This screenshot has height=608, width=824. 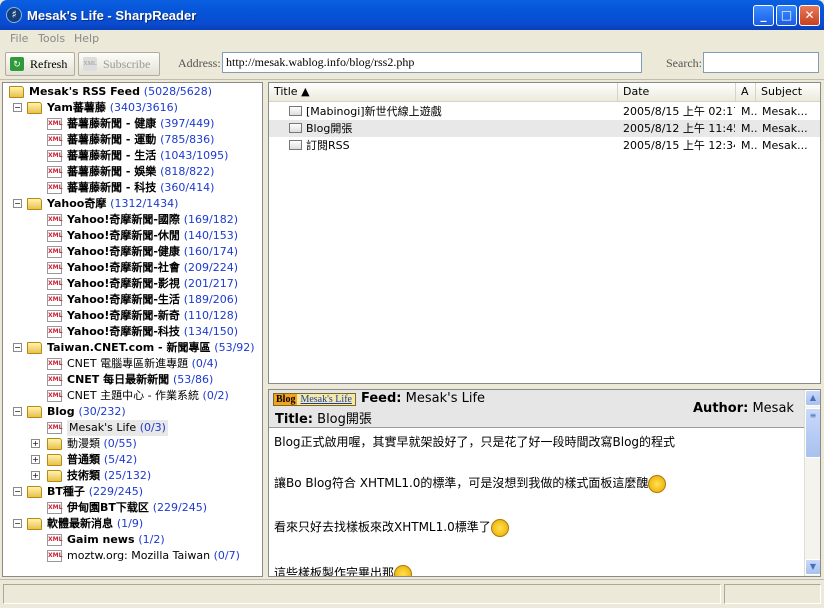 I want to click on unread-count: (134/150), so click(x=211, y=331).